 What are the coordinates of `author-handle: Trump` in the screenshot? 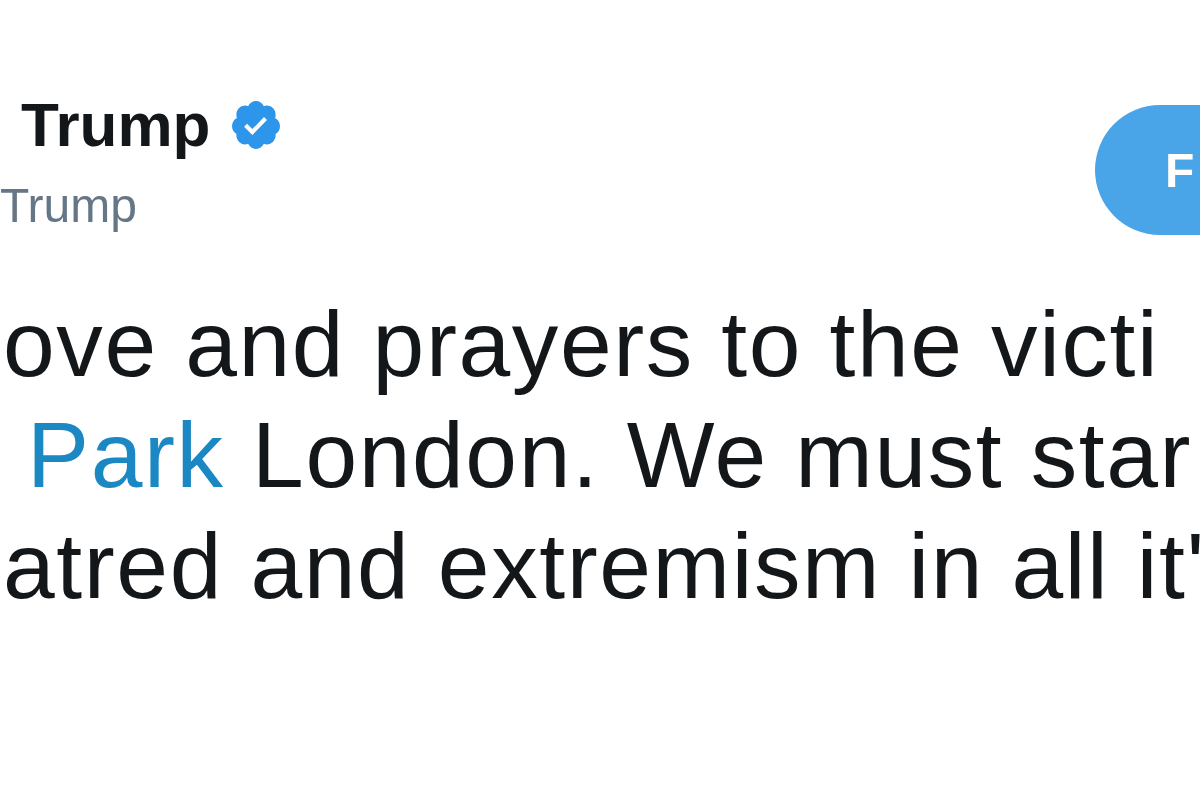 It's located at (68, 206).